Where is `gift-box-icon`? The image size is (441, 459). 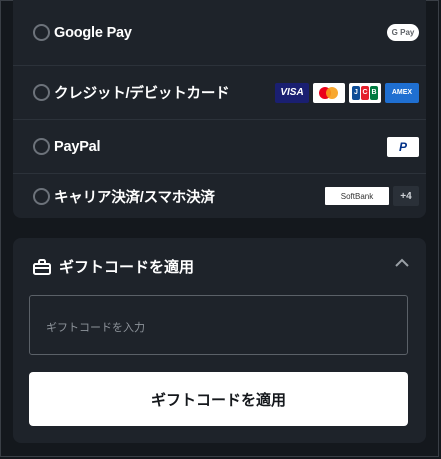
gift-box-icon is located at coordinates (42, 266).